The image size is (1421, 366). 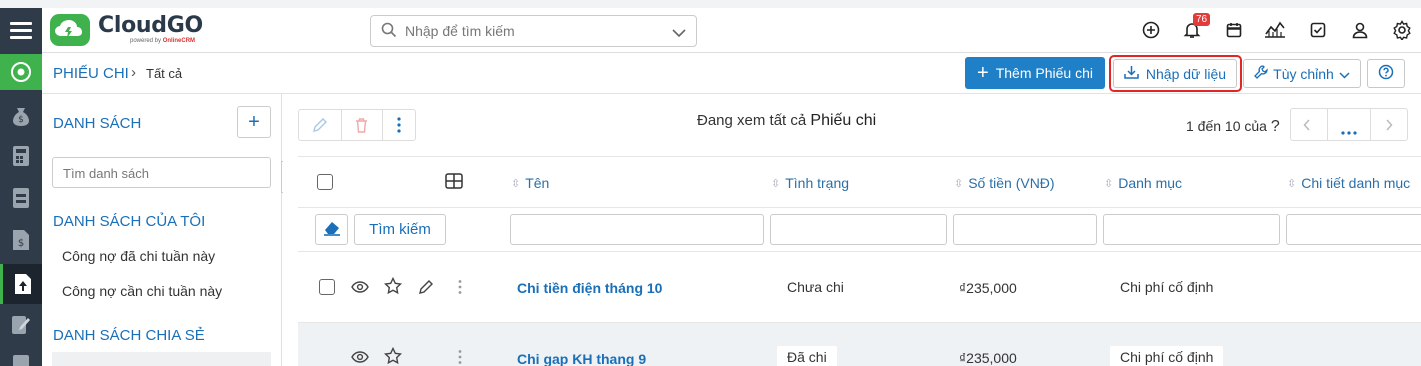 I want to click on row-name-link: Chi tiền điện tháng 10, so click(x=589, y=288).